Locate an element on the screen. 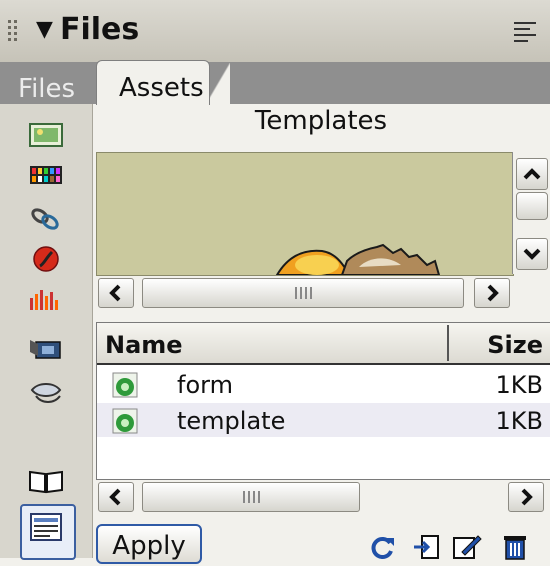  insert-icon is located at coordinates (427, 547).